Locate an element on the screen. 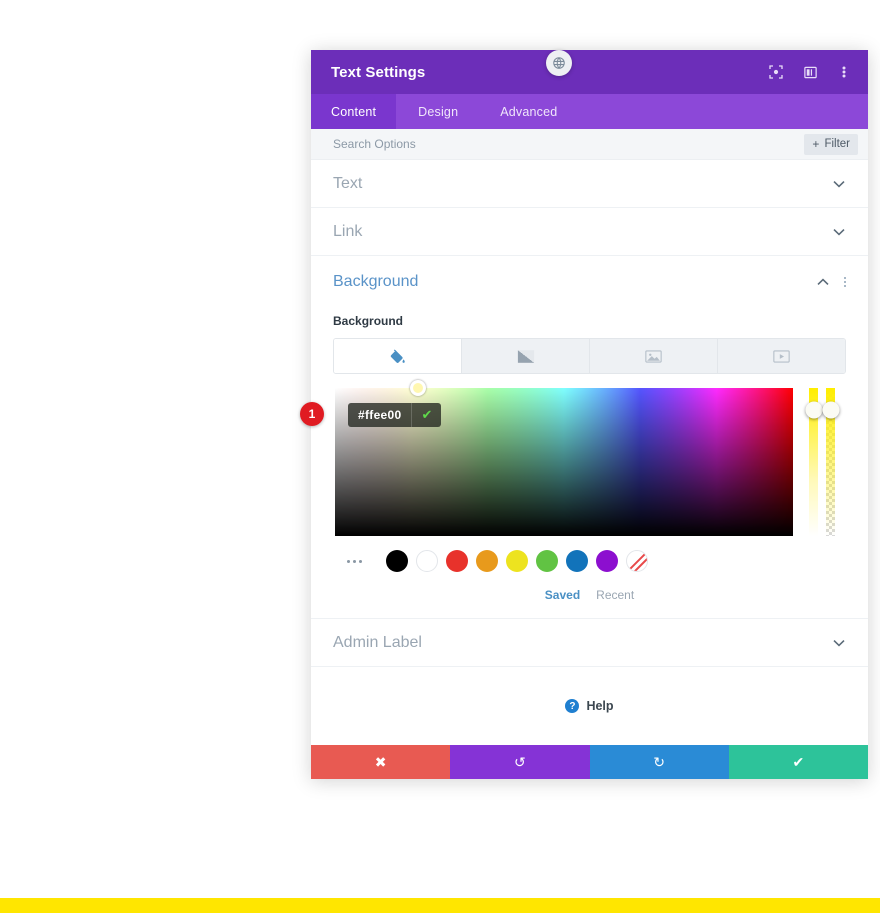 The height and width of the screenshot is (923, 880). section-options-icon is located at coordinates (845, 282).